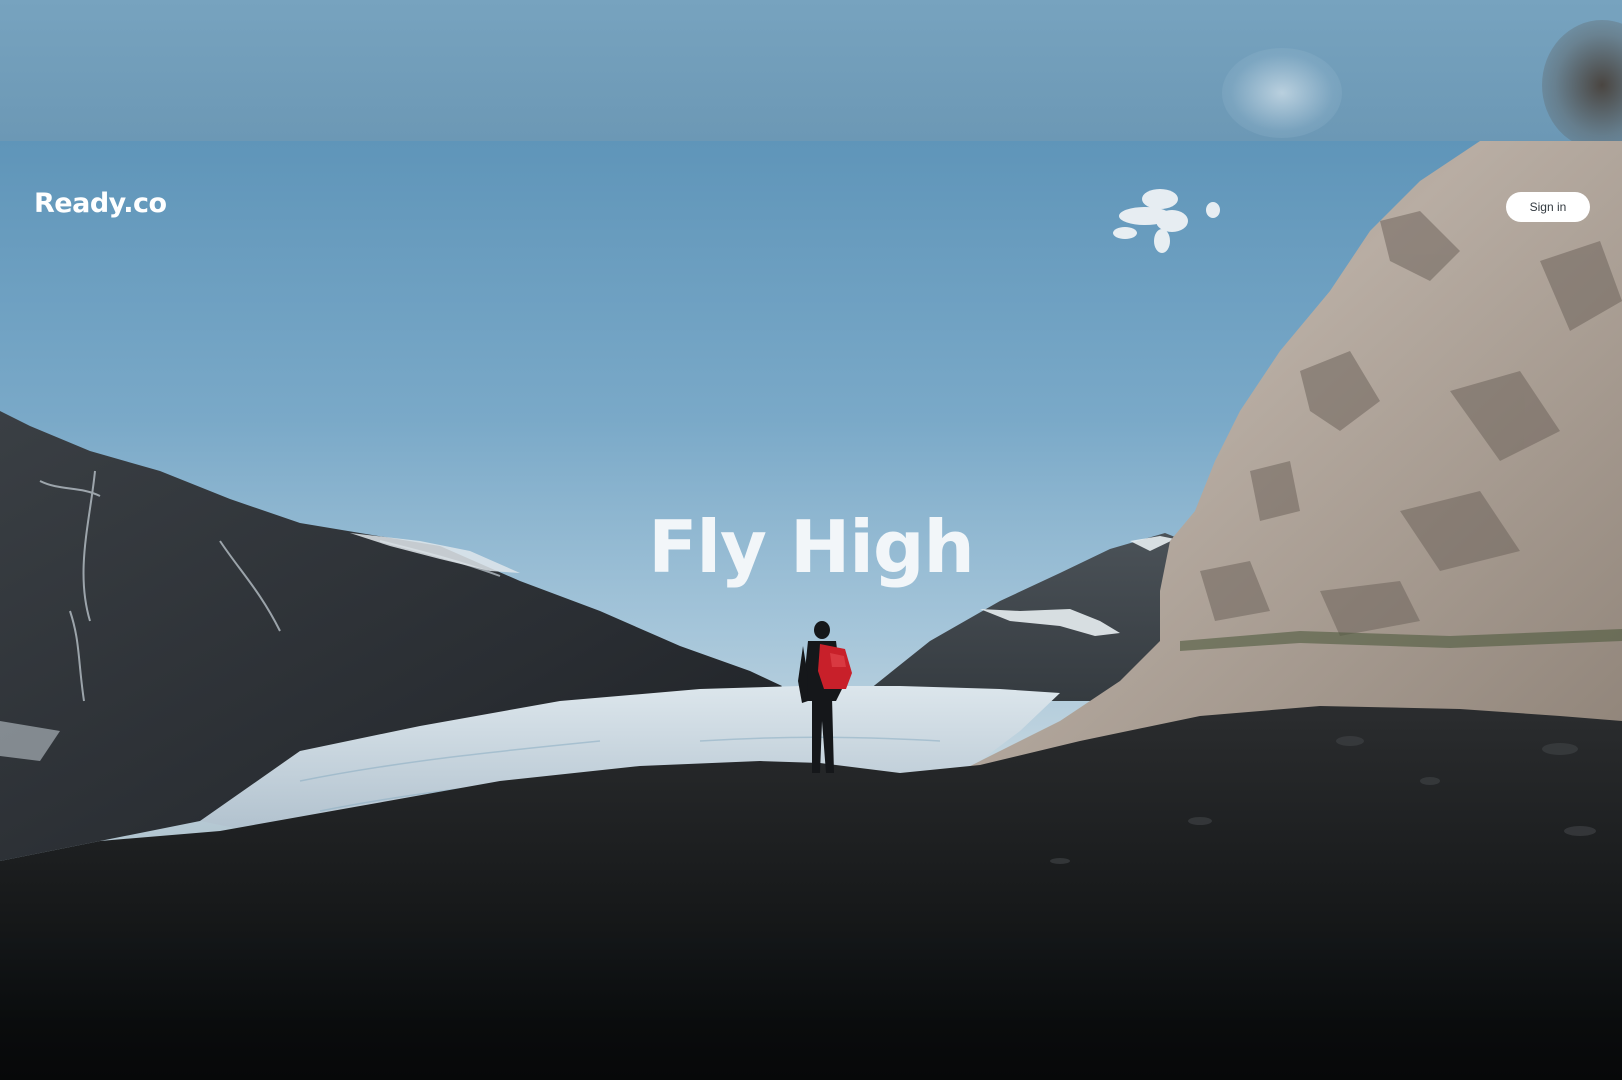  What do you see at coordinates (811, 75) in the screenshot?
I see `blurred-backdrop-top` at bounding box center [811, 75].